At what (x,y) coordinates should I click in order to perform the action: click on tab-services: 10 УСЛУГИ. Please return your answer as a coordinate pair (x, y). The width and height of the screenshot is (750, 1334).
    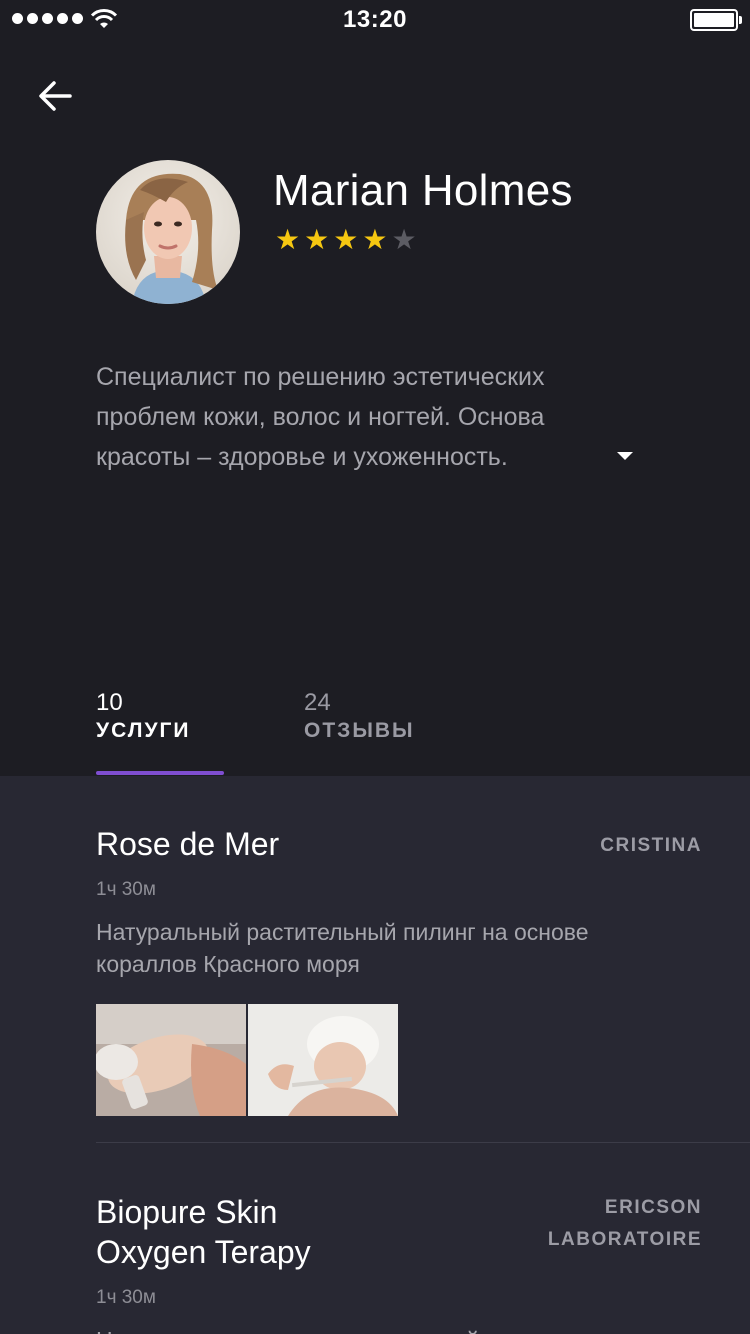
    Looking at the image, I should click on (143, 716).